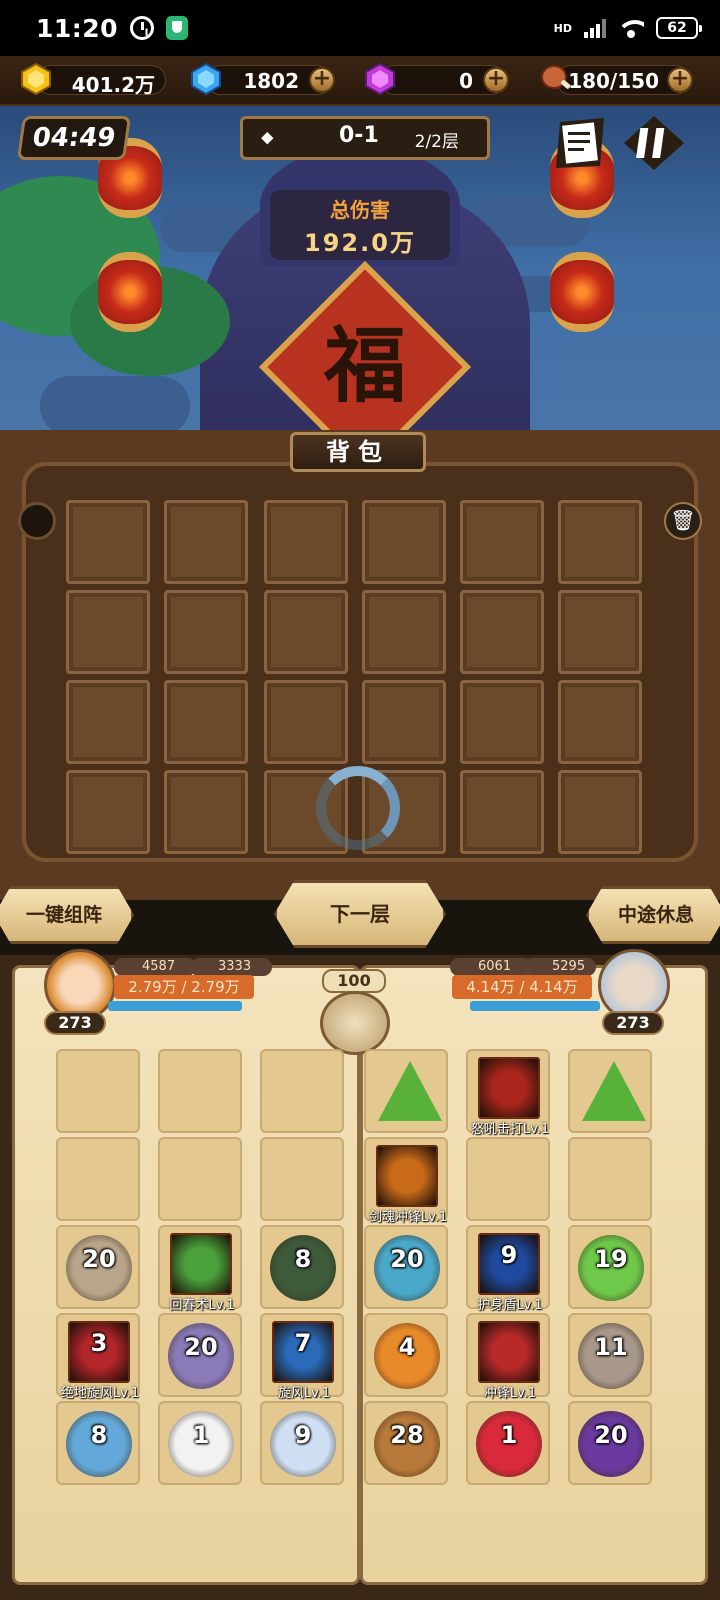 The image size is (720, 1600). Describe the element at coordinates (322, 80) in the screenshot. I see `add-diamond-button: +` at that location.